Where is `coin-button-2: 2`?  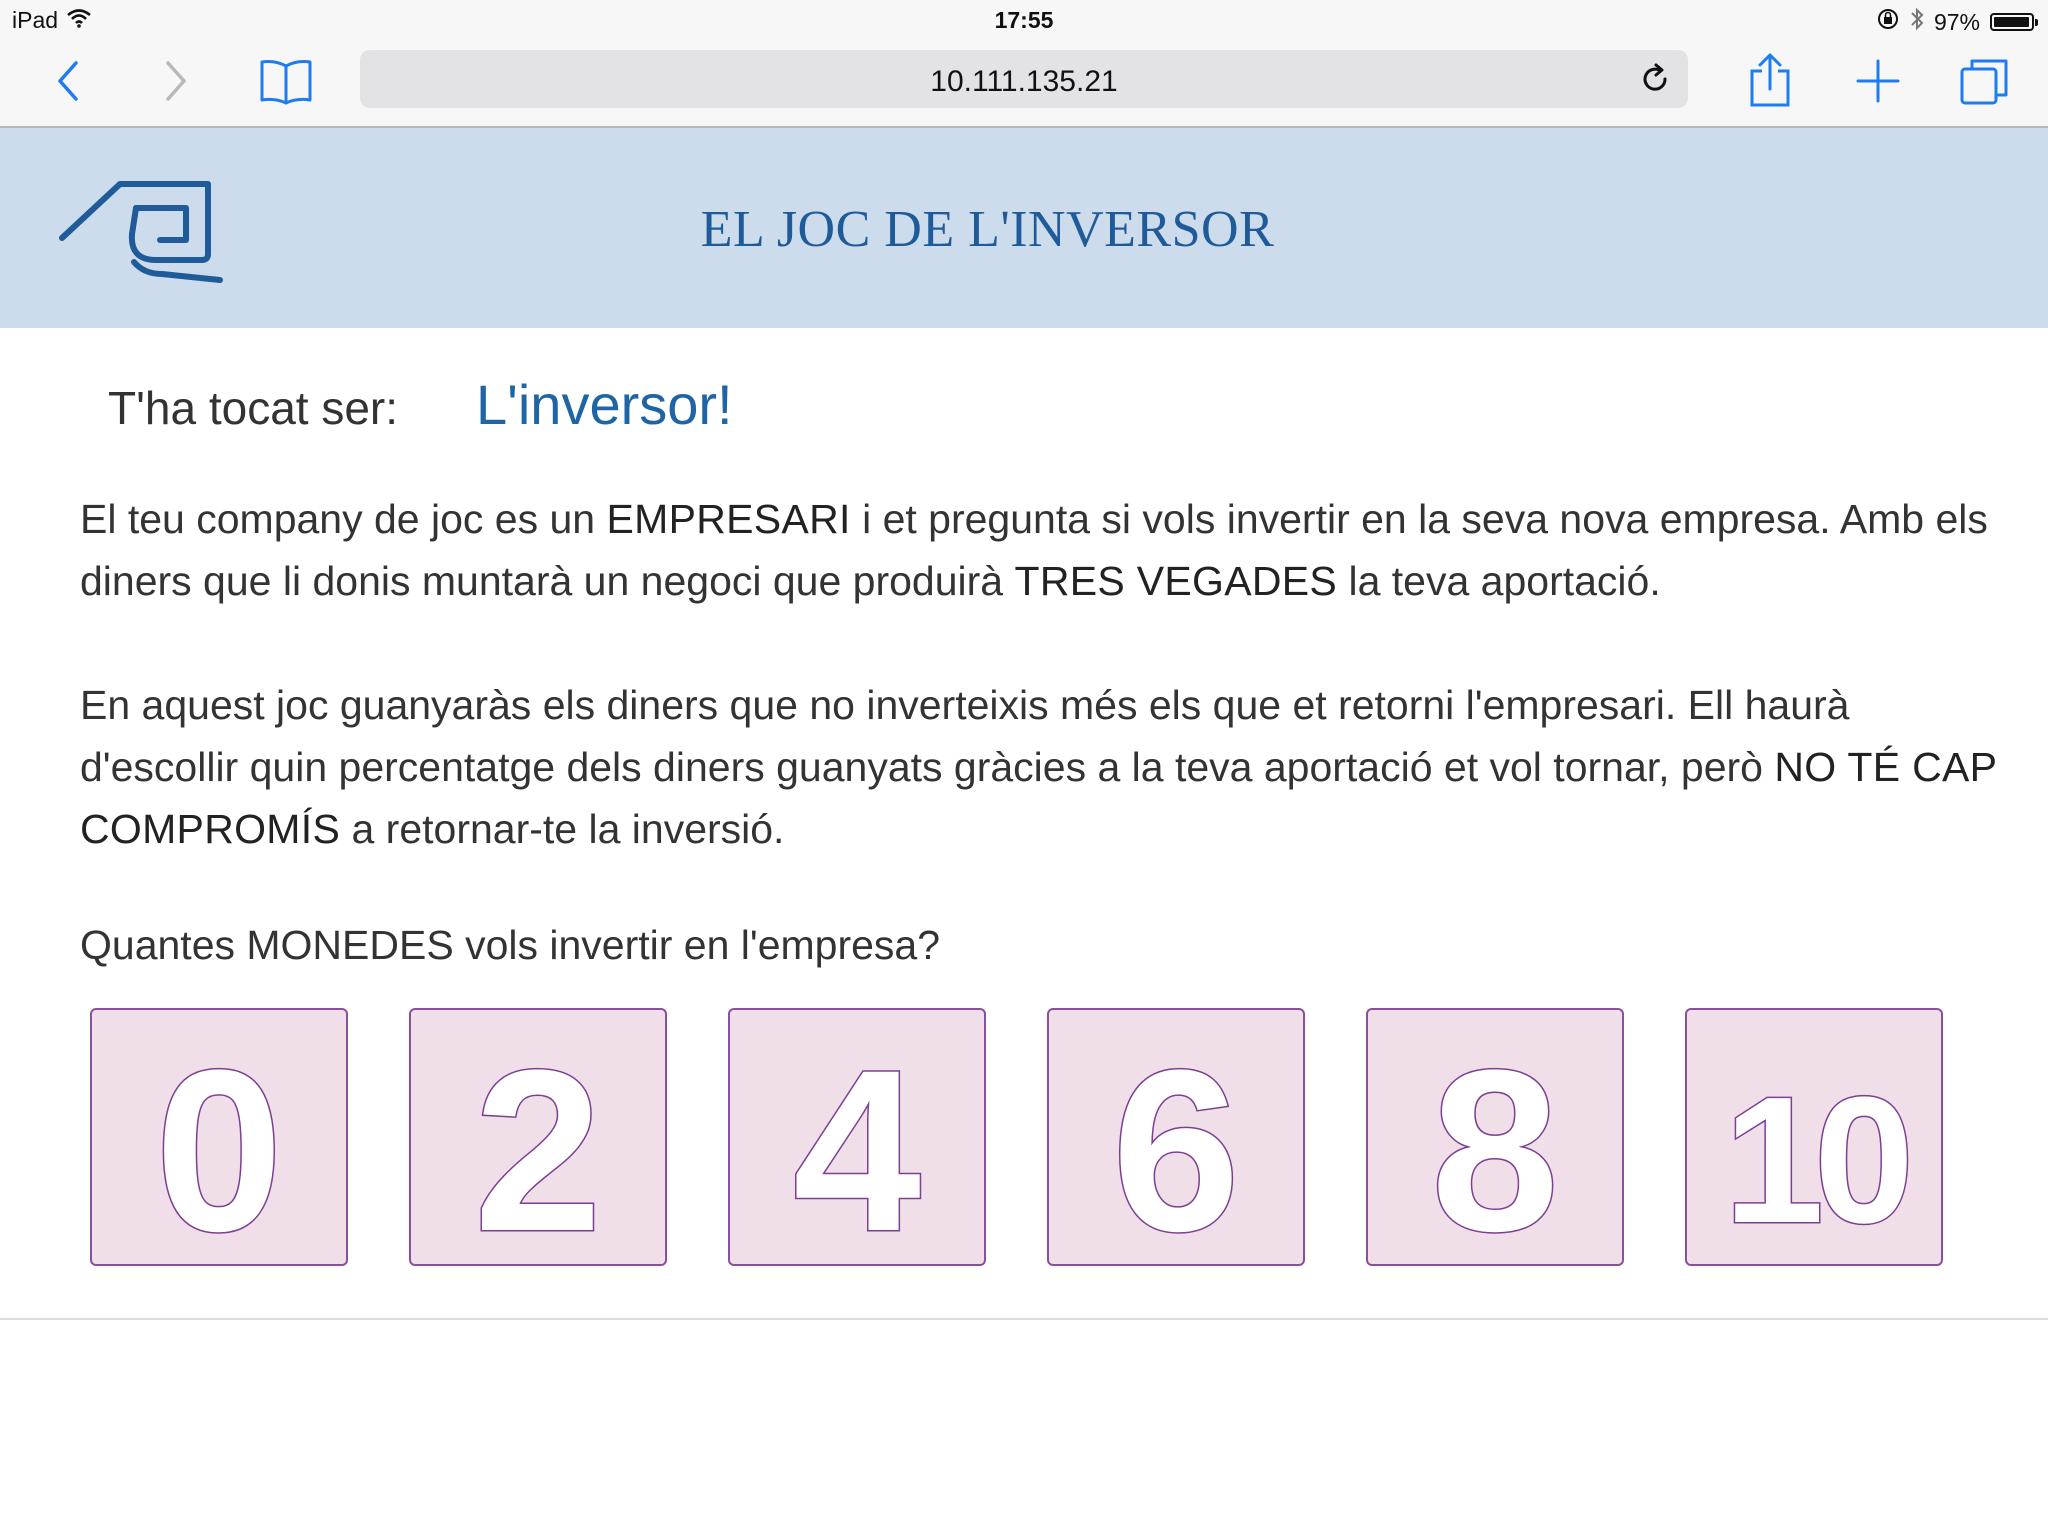 coin-button-2: 2 is located at coordinates (538, 1137).